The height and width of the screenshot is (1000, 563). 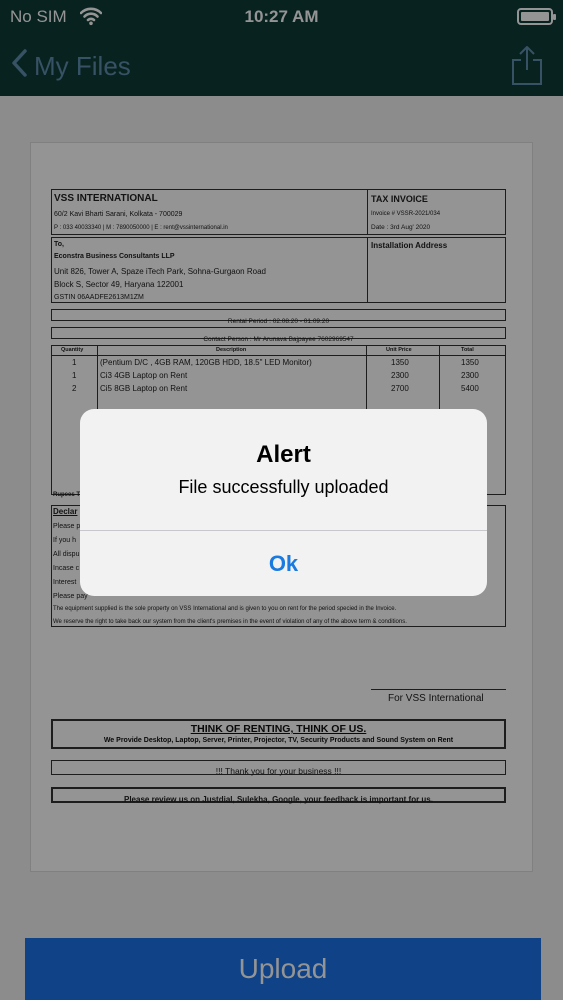 I want to click on alert-title: Alert, so click(x=283, y=454).